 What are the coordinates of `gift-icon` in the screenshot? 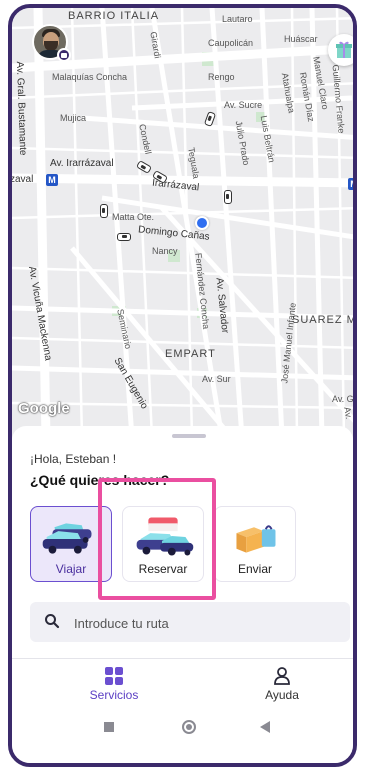 It's located at (344, 49).